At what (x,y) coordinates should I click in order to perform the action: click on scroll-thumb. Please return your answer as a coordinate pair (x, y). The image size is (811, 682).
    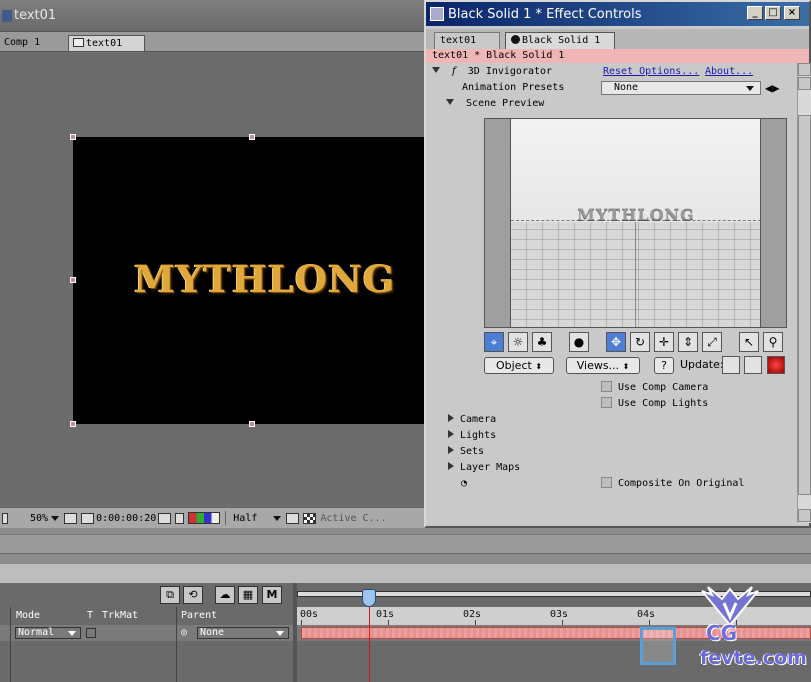
    Looking at the image, I should click on (804, 305).